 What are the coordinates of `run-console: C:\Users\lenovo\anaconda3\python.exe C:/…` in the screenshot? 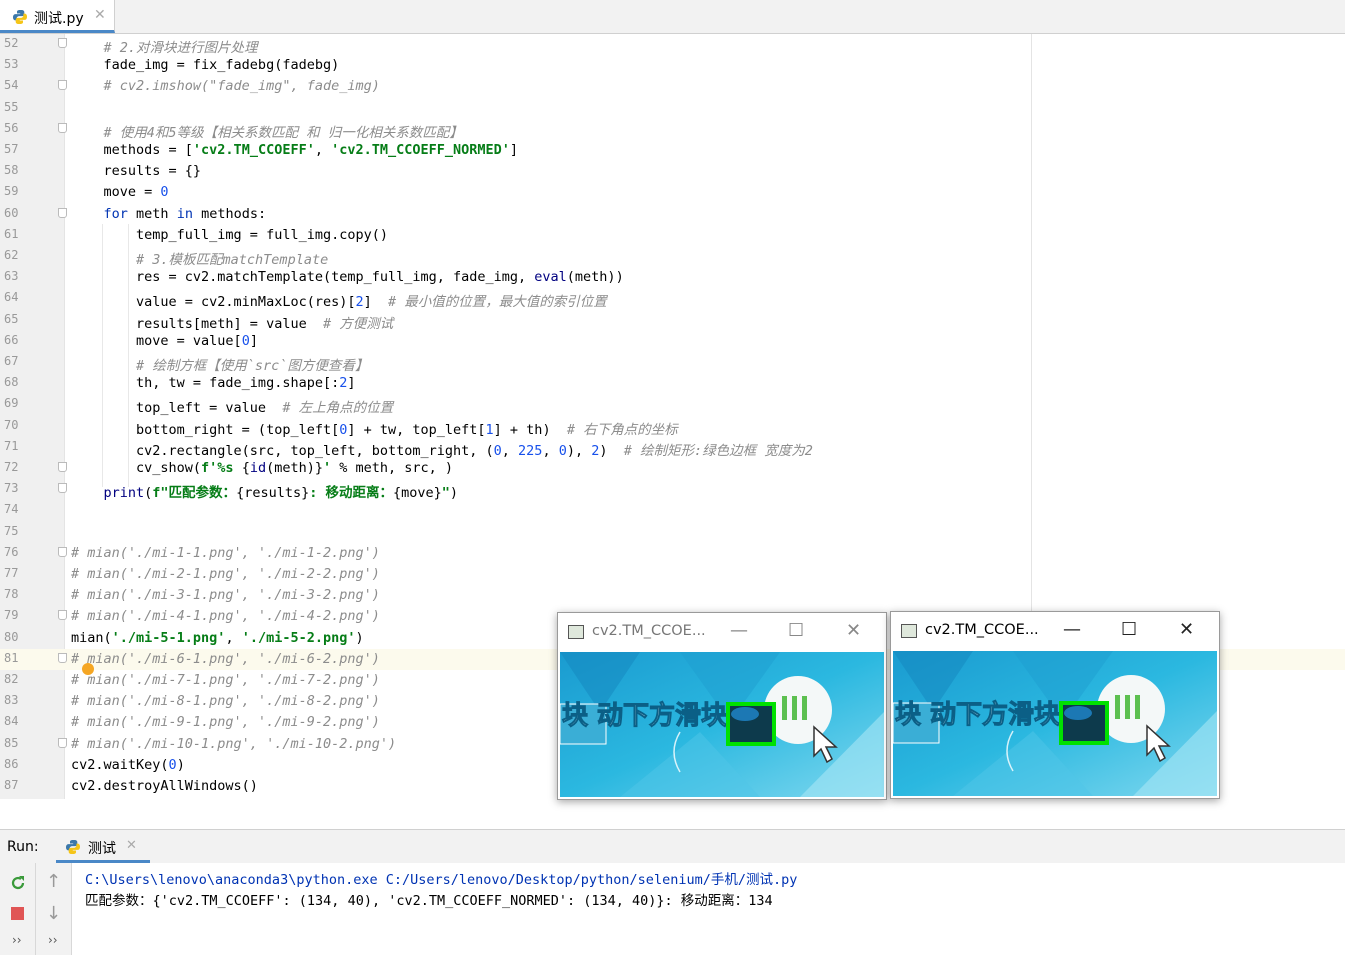 It's located at (708, 909).